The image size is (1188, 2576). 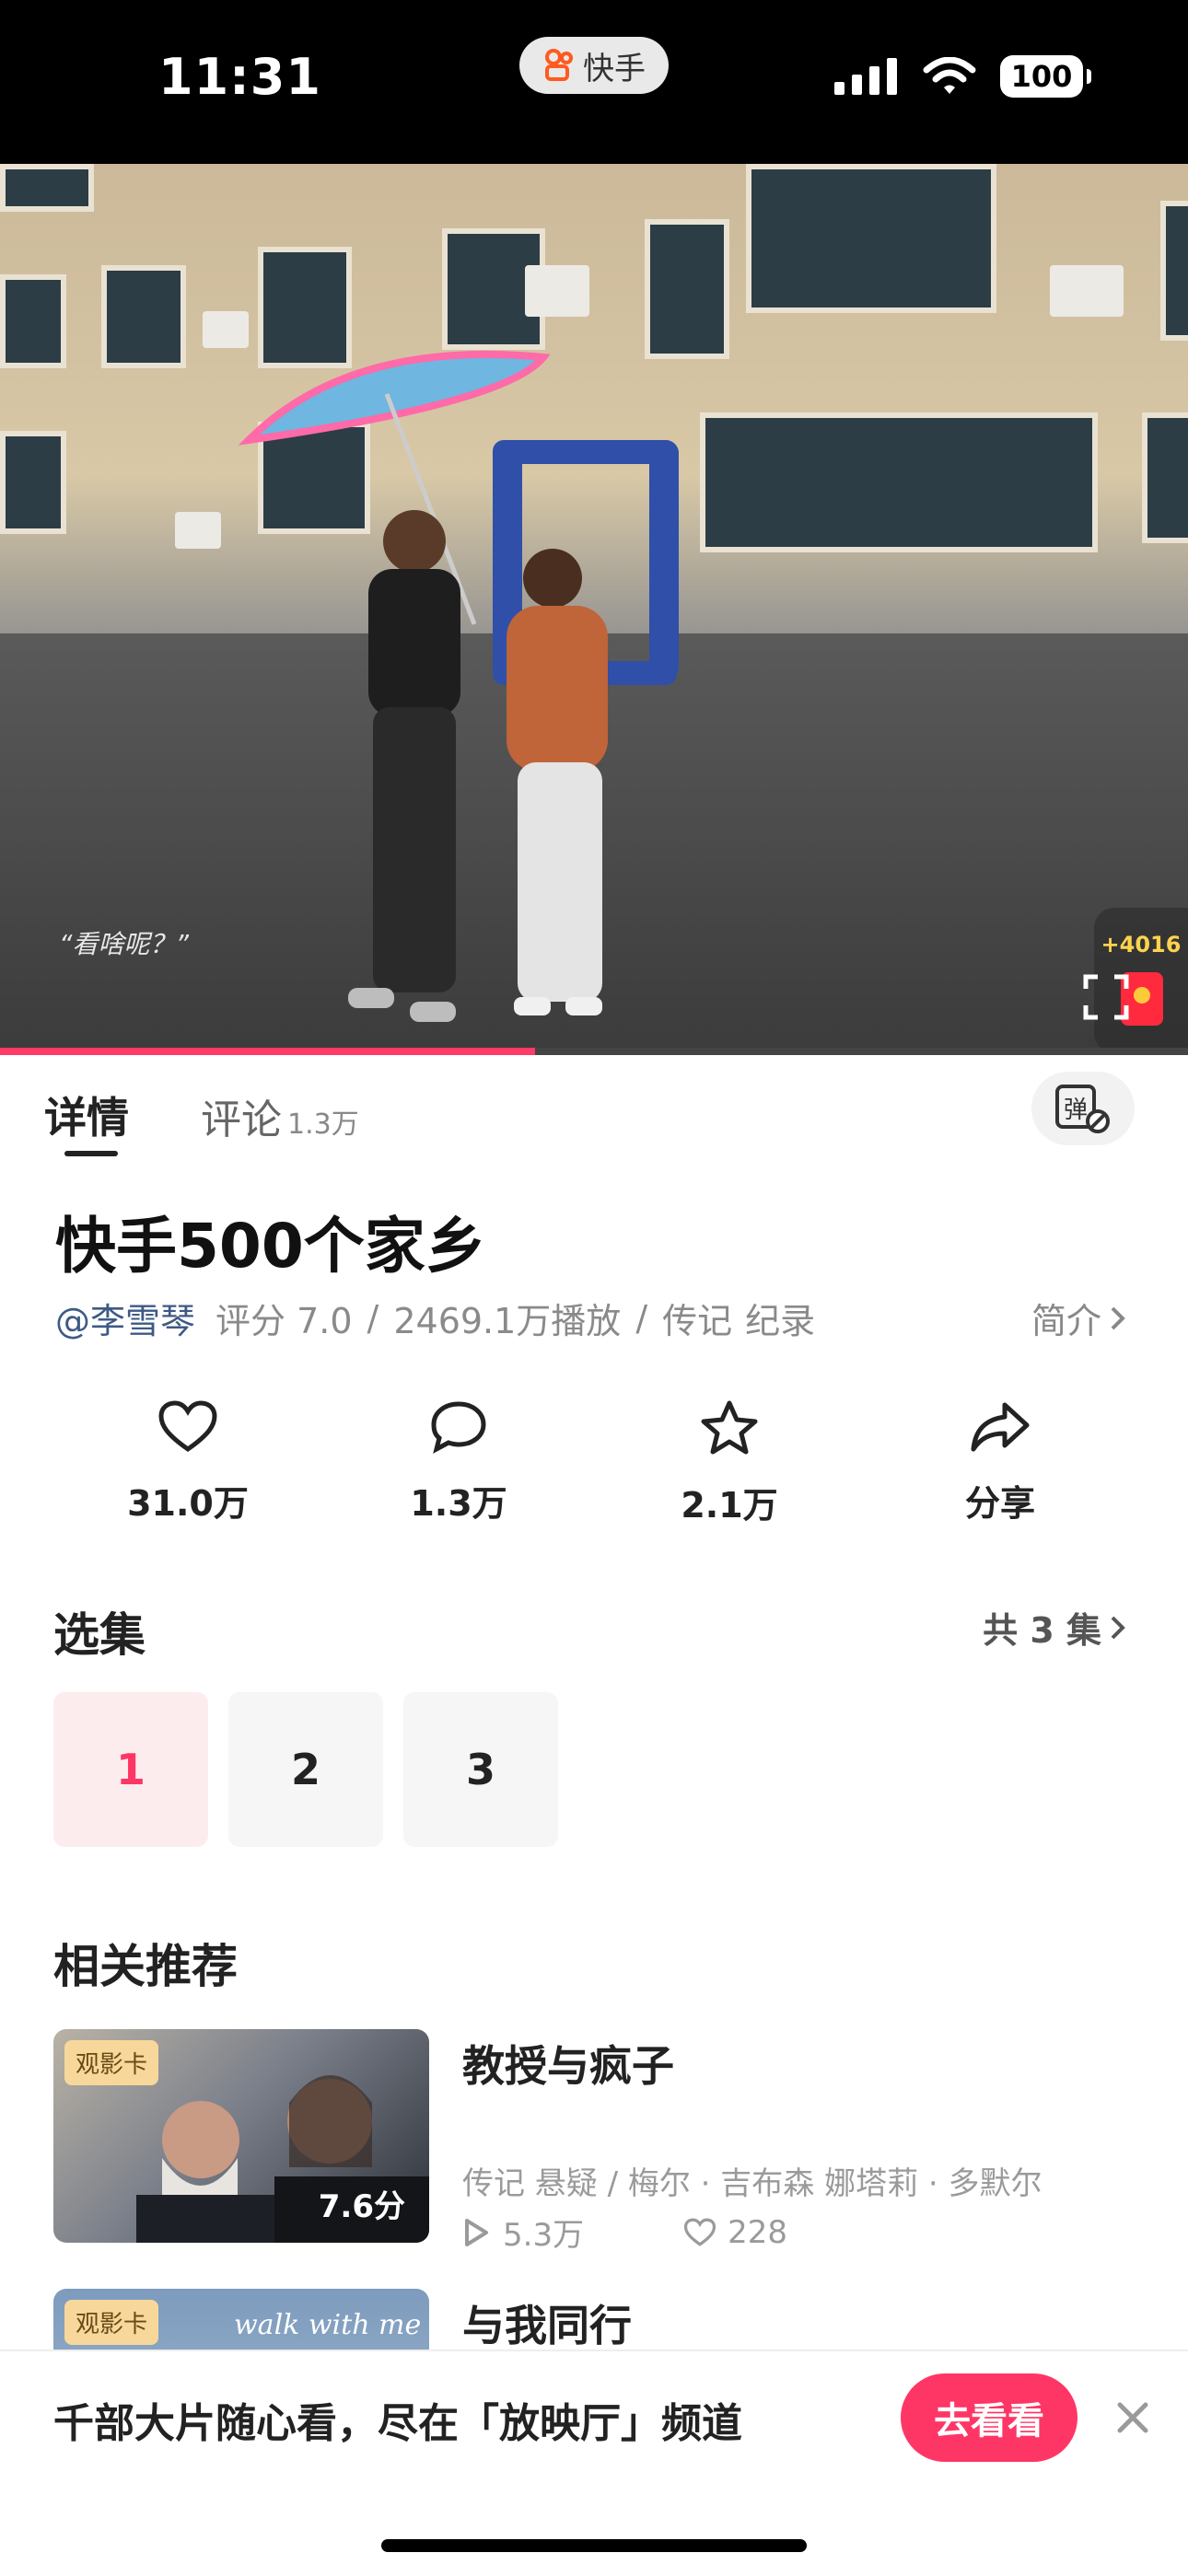 I want to click on wifi-icon, so click(x=949, y=75).